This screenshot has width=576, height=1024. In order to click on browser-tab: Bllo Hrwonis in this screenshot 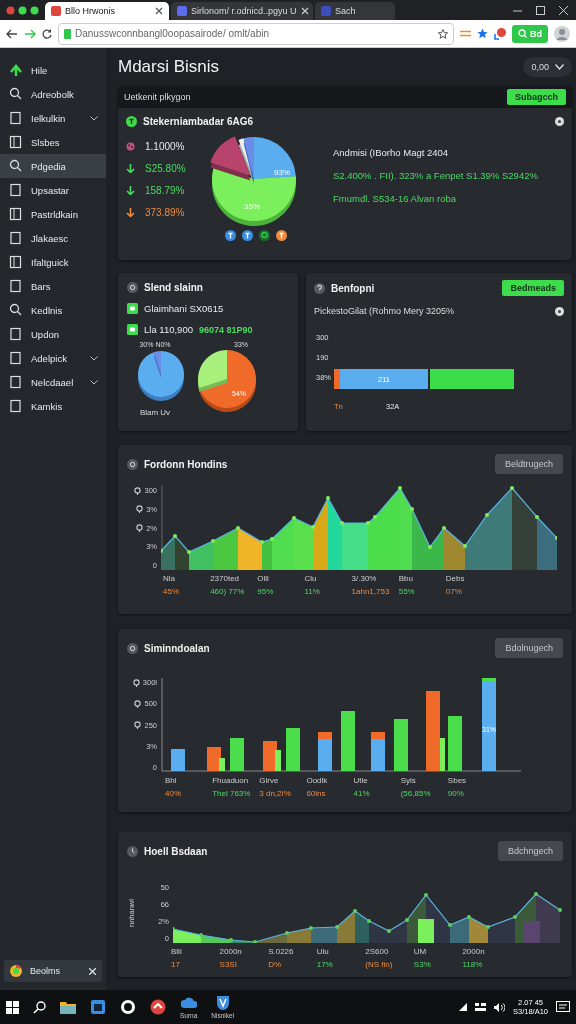, I will do `click(107, 11)`.